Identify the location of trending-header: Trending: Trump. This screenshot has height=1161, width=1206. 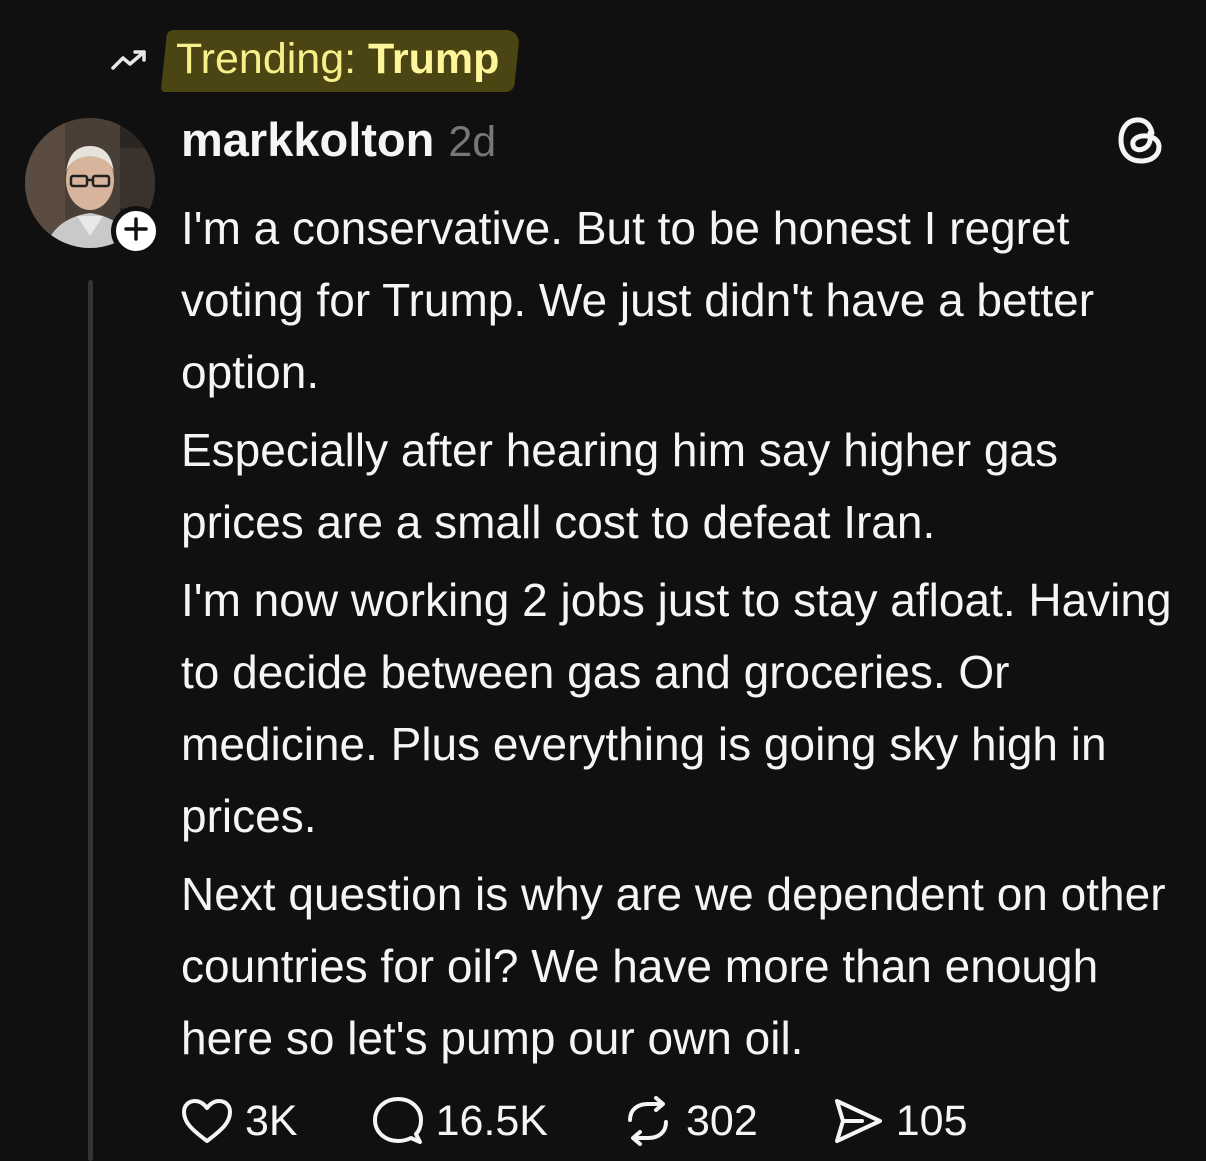
(313, 60).